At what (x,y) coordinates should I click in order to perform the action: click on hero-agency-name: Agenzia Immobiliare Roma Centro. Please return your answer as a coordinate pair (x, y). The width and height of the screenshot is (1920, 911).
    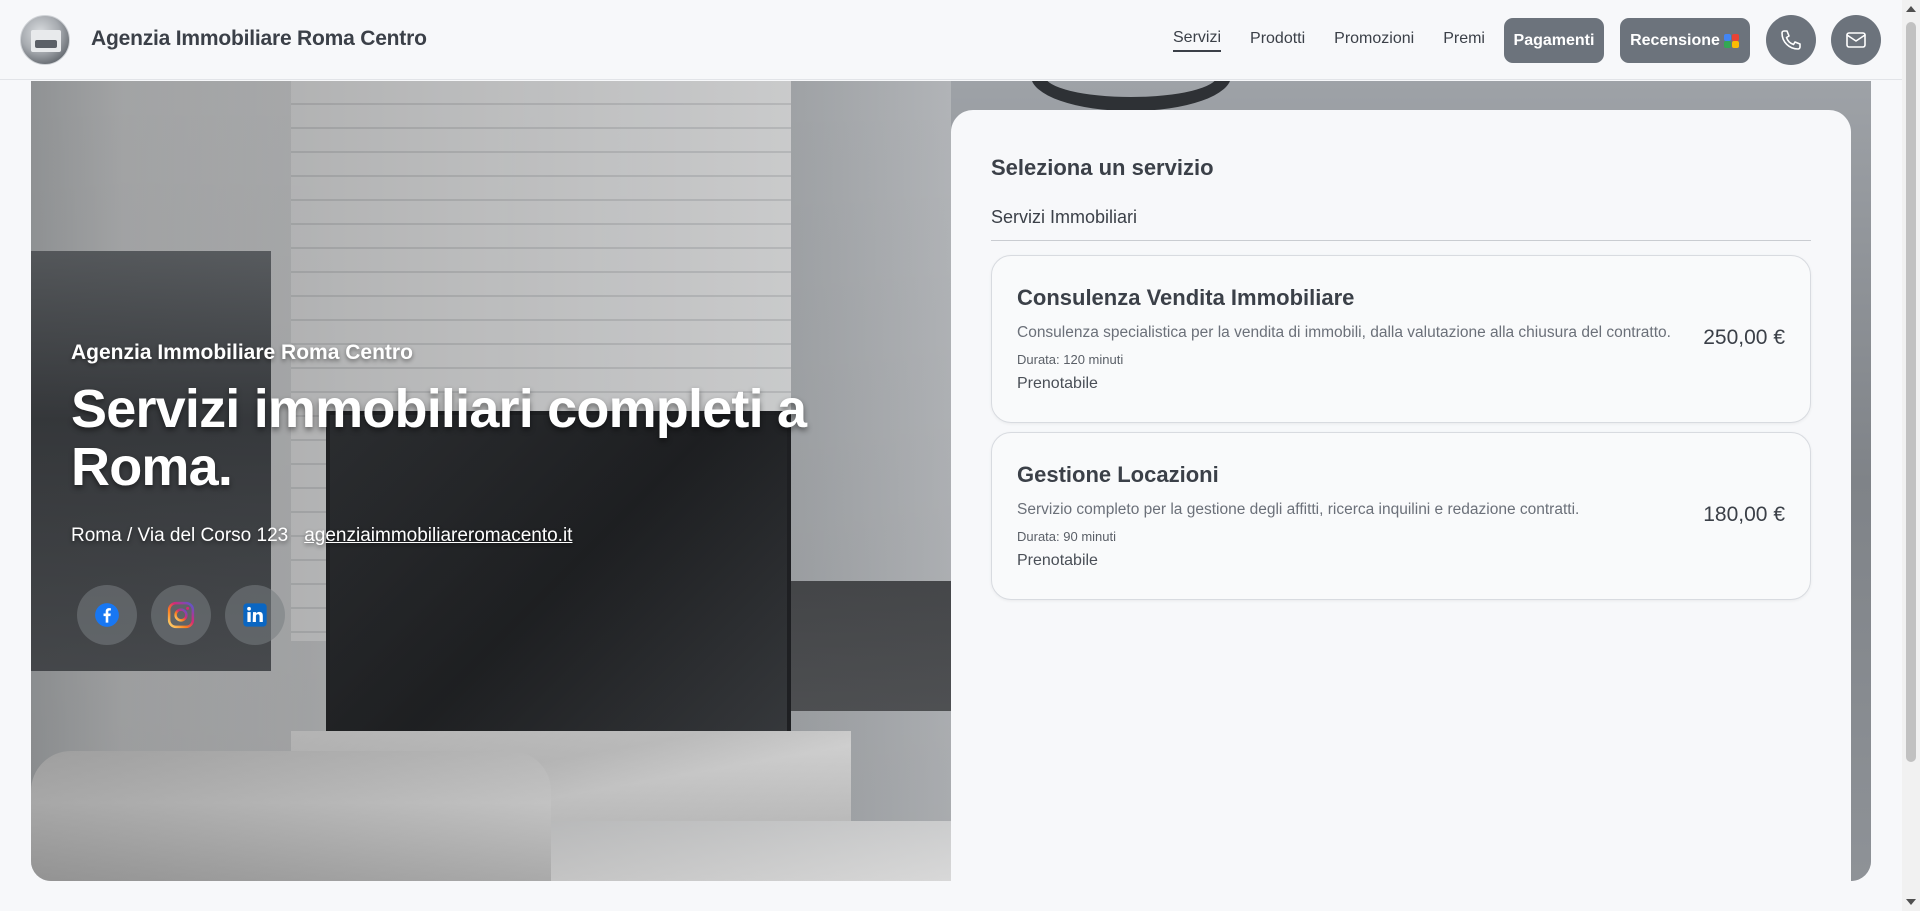
    Looking at the image, I should click on (242, 352).